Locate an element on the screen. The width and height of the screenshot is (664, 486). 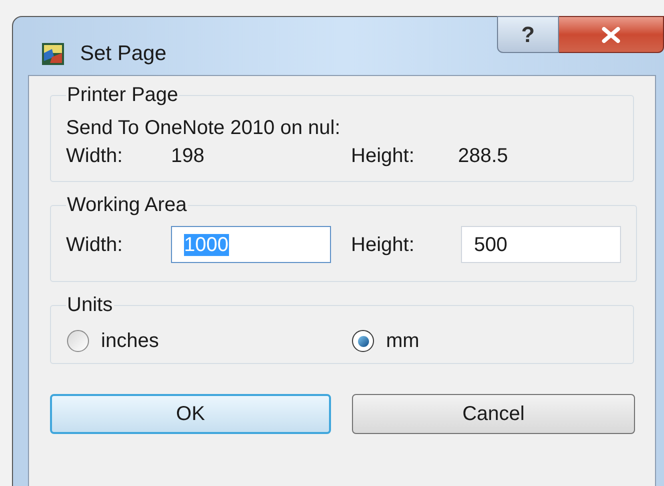
help-button: ? is located at coordinates (528, 34).